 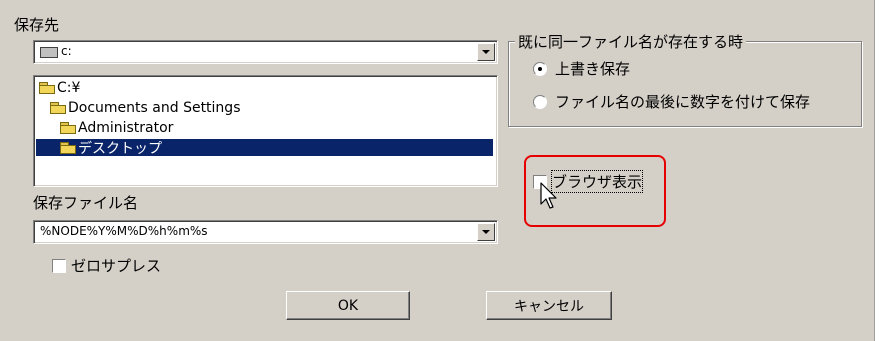 I want to click on file-name-dropdown-button, so click(x=486, y=232).